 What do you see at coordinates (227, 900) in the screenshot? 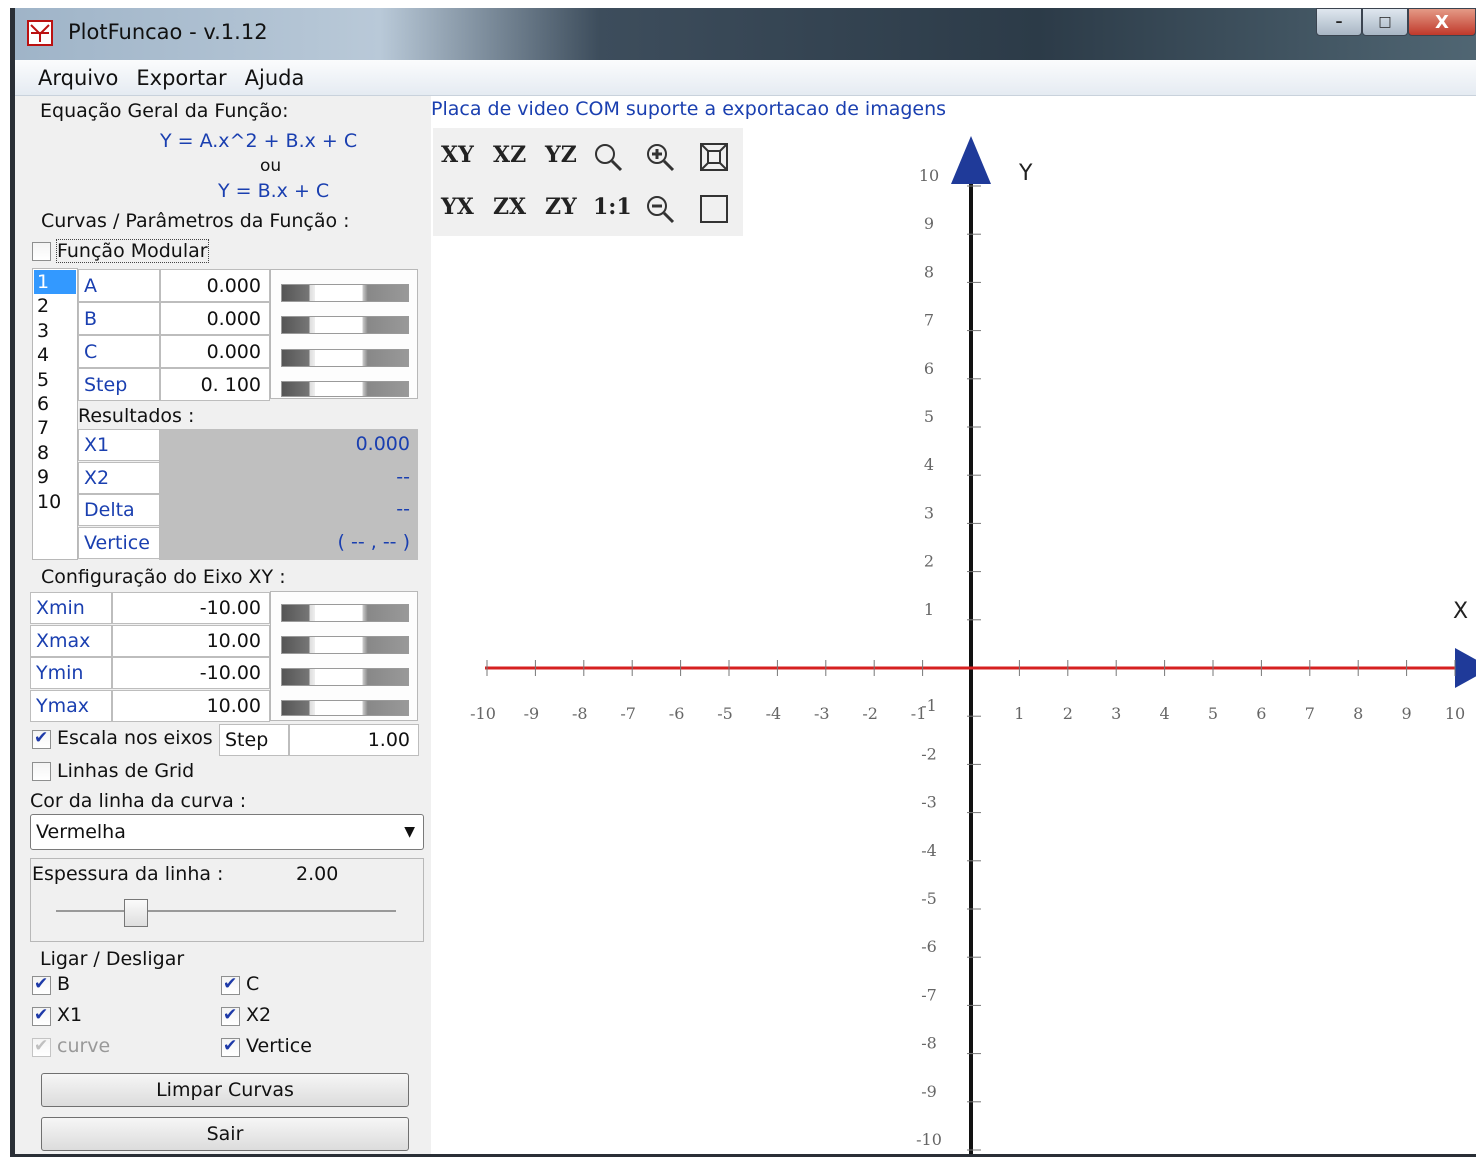
I see `thickness-group: Espessura da linha : 2.00` at bounding box center [227, 900].